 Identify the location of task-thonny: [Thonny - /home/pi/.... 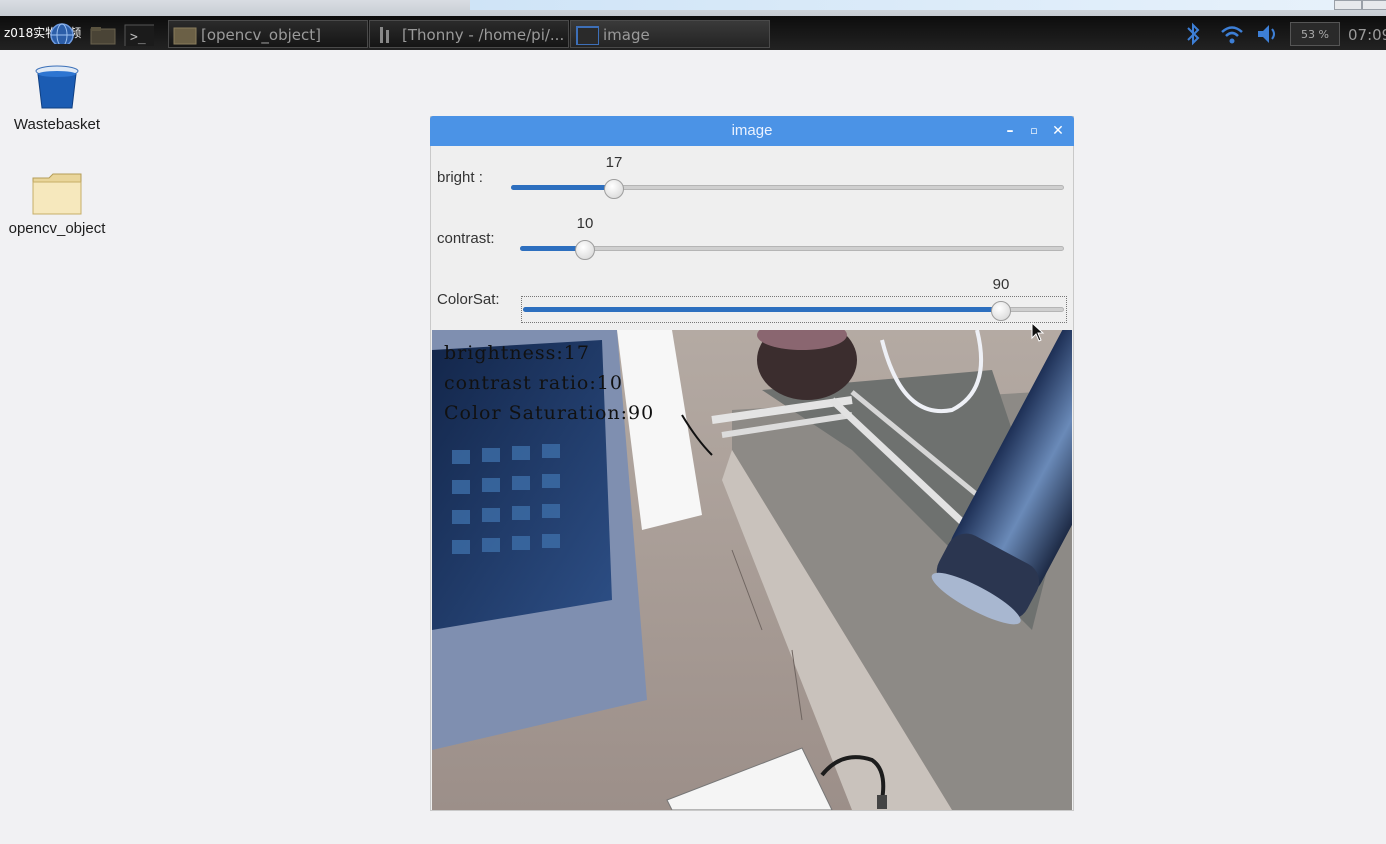
(469, 34).